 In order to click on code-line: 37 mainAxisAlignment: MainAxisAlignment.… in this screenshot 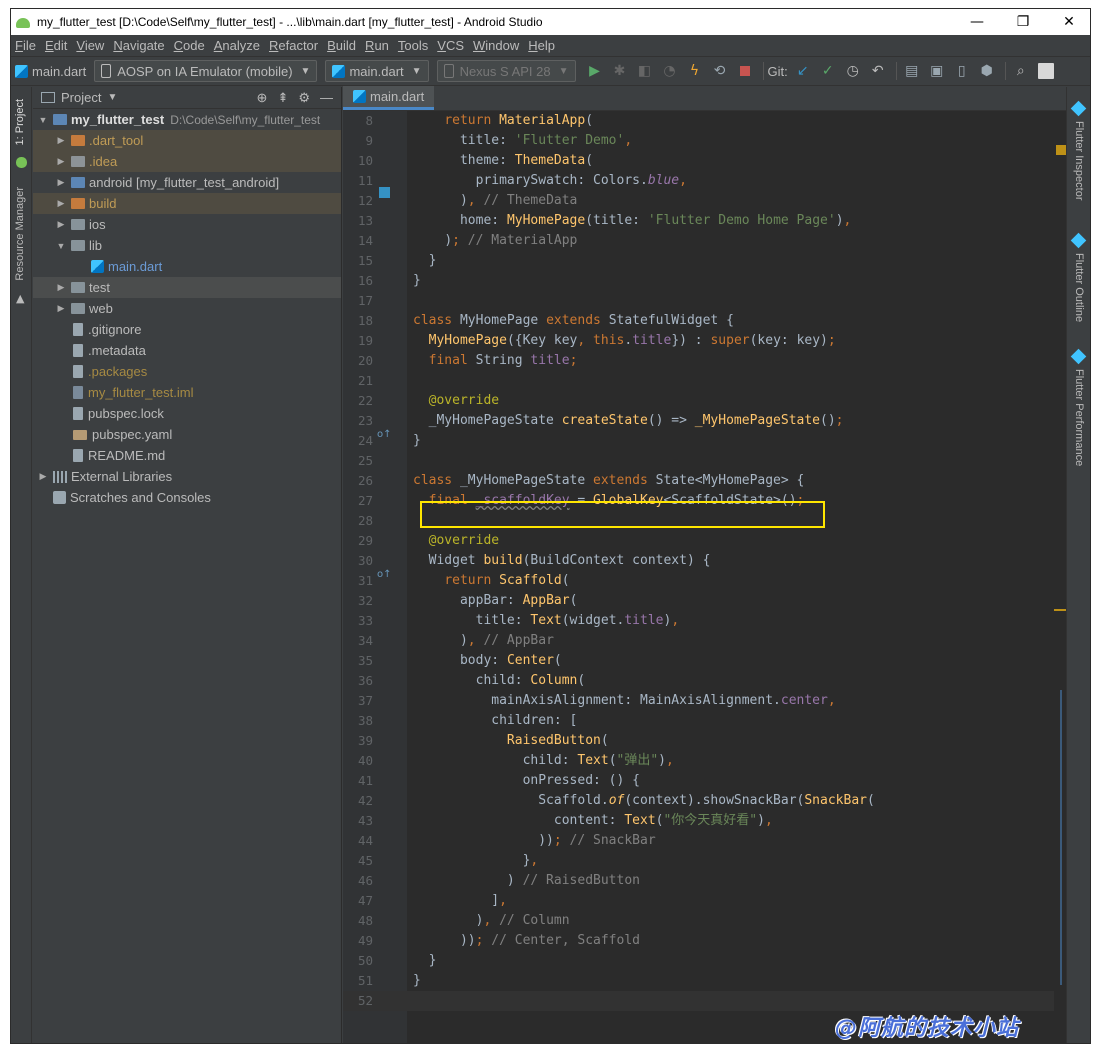, I will do `click(705, 701)`.